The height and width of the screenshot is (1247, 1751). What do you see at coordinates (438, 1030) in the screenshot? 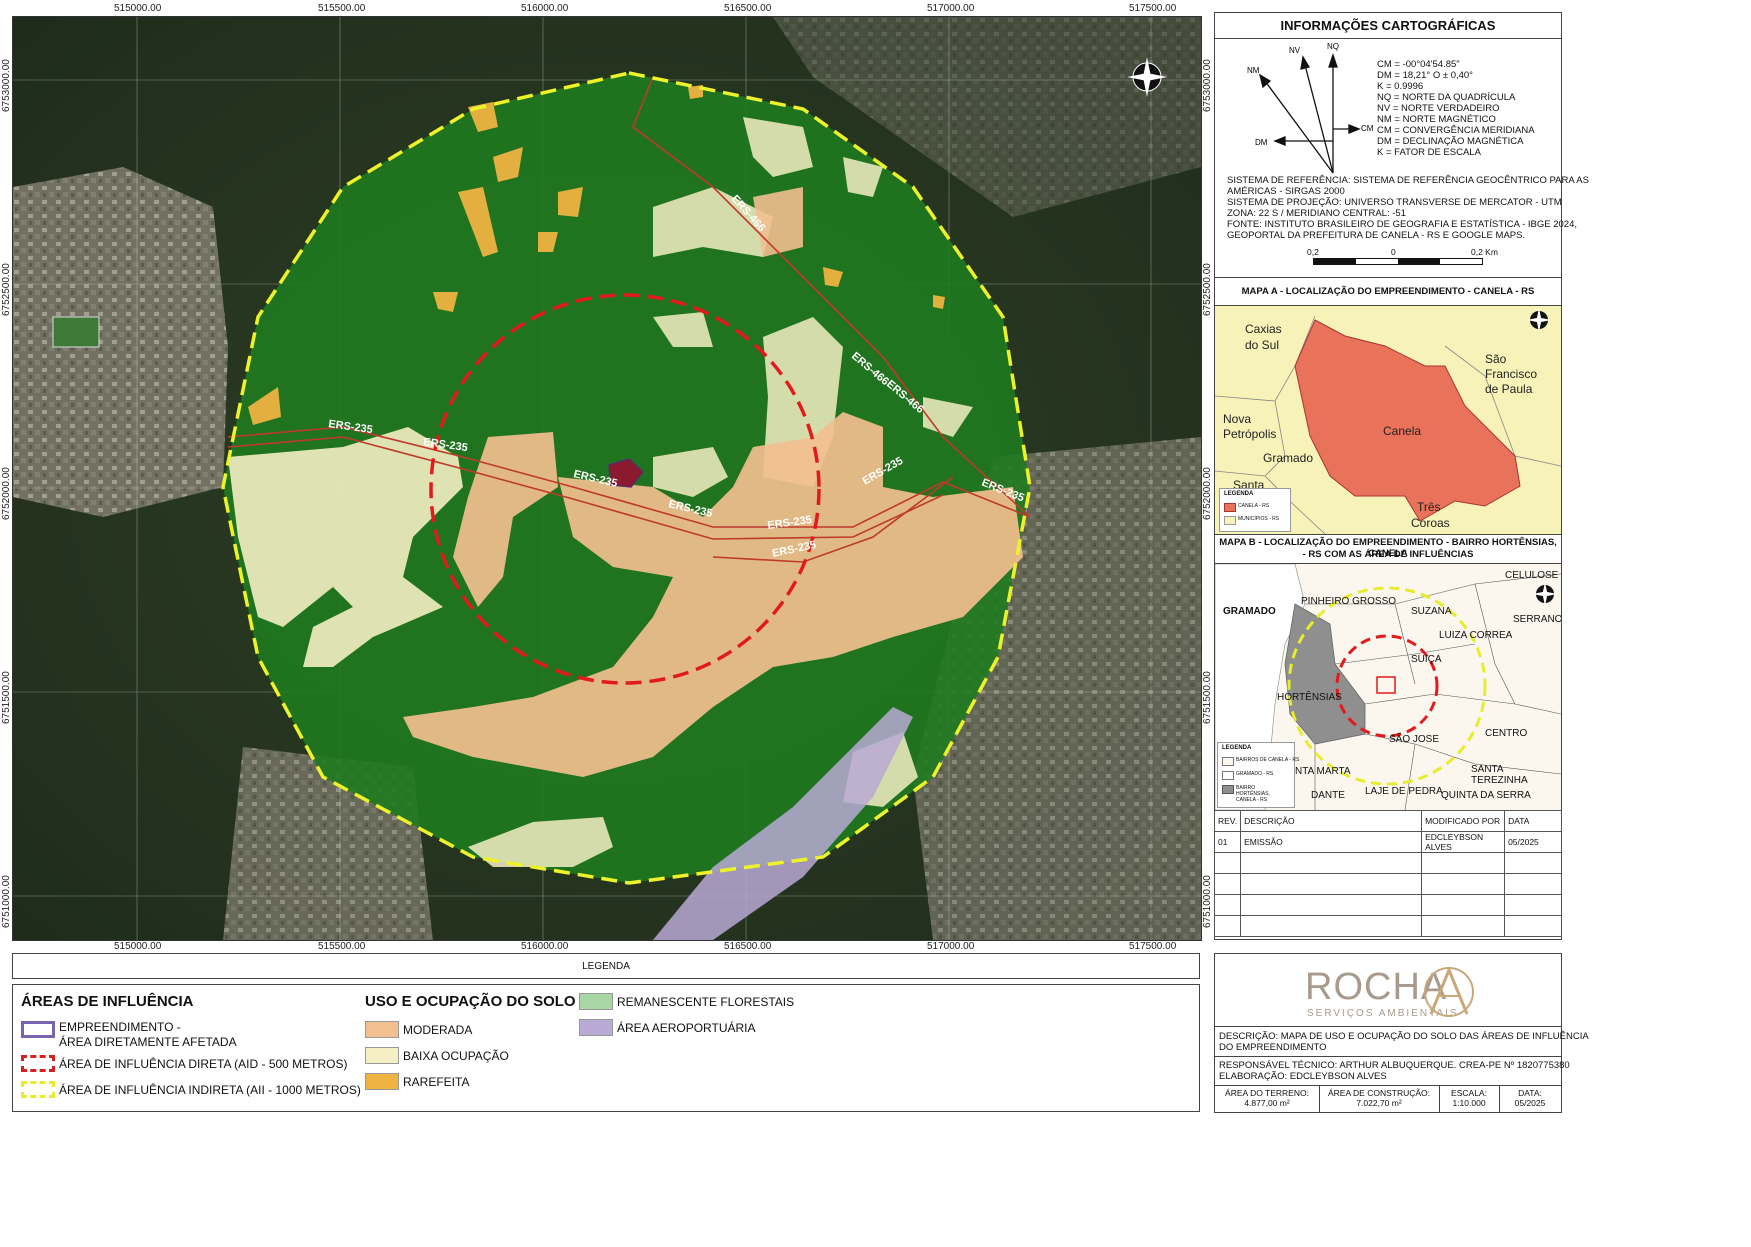
I see `legend-item: MODERADA` at bounding box center [438, 1030].